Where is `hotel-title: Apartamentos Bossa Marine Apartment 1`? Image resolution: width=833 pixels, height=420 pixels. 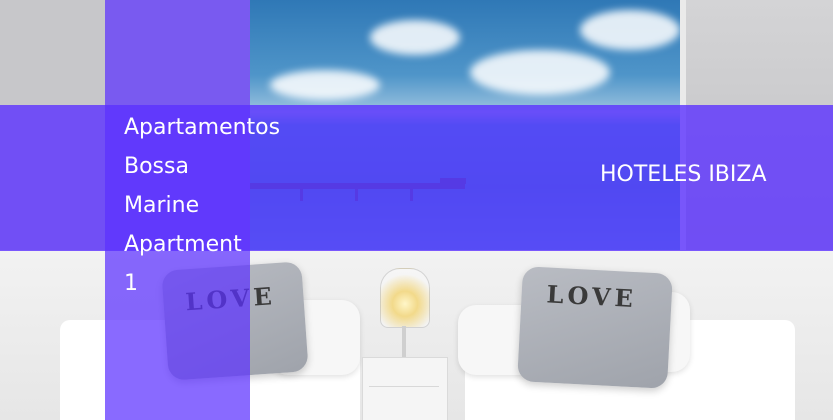 hotel-title: Apartamentos Bossa Marine Apartment 1 is located at coordinates (224, 205).